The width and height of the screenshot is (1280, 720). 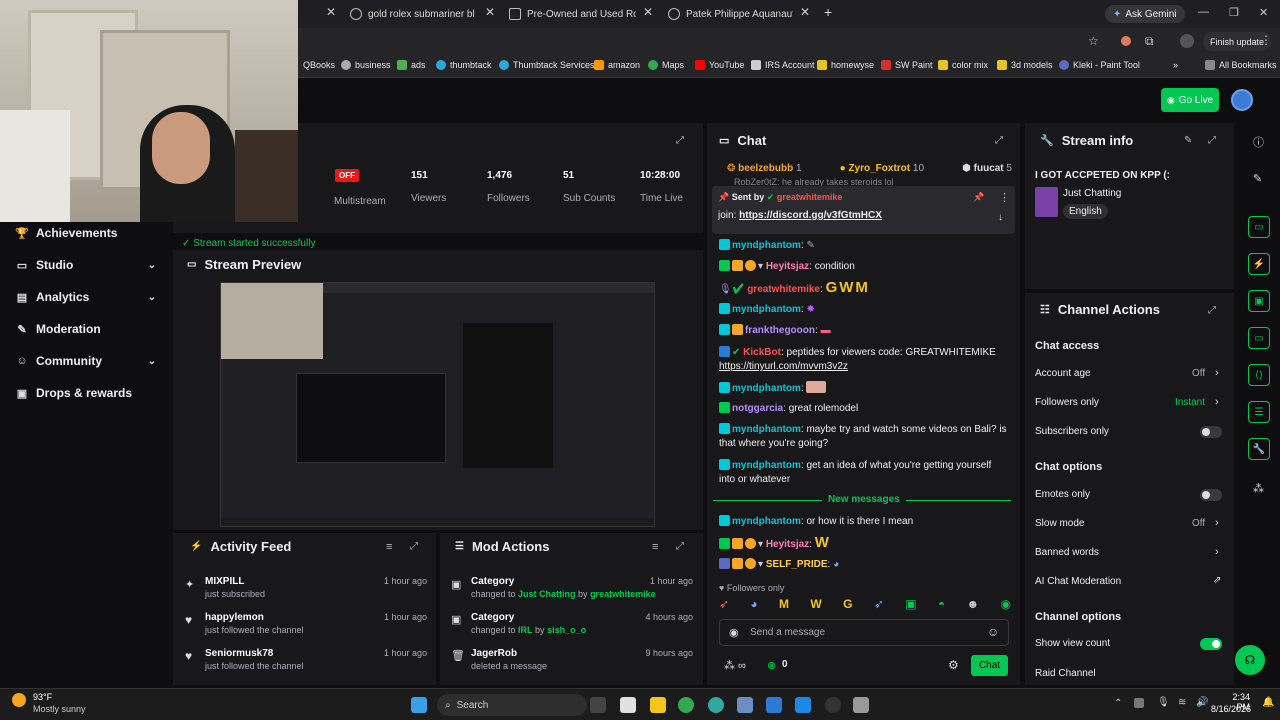 I want to click on pin-icon: 📌, so click(x=978, y=197).